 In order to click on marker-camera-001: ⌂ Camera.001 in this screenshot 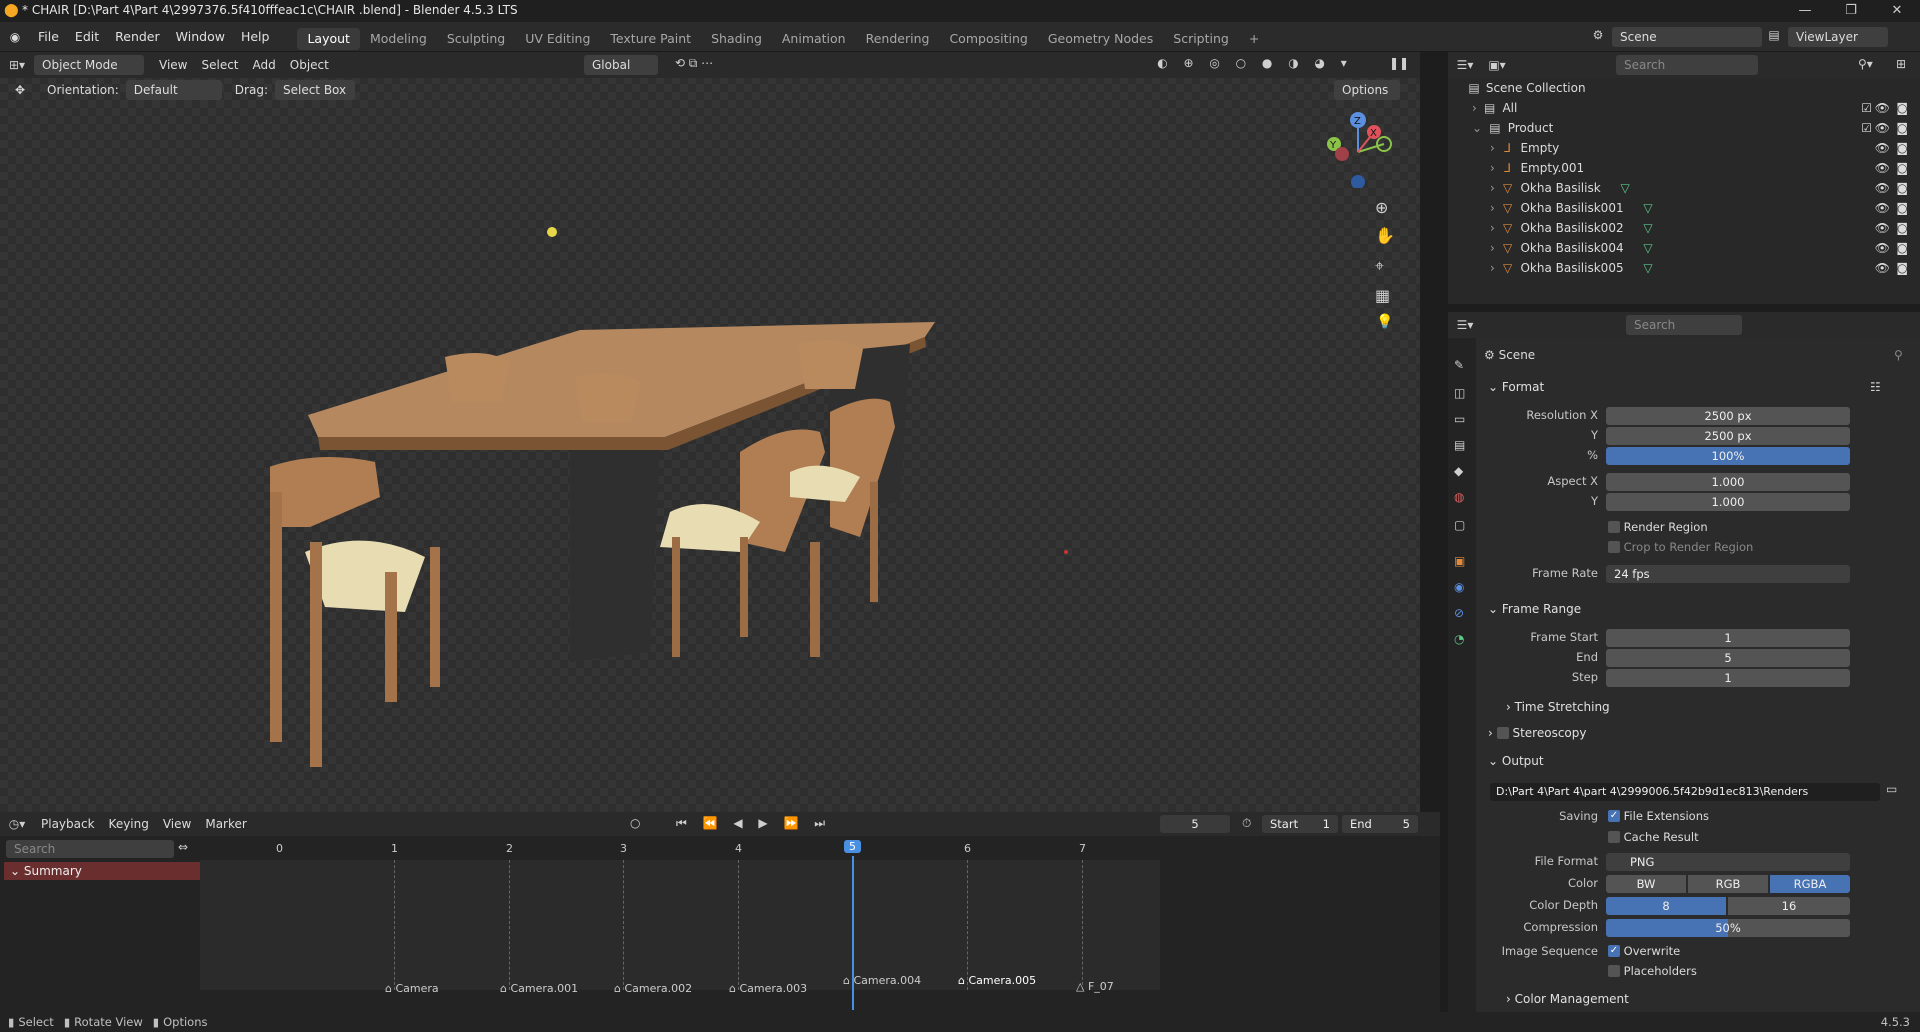, I will do `click(539, 988)`.